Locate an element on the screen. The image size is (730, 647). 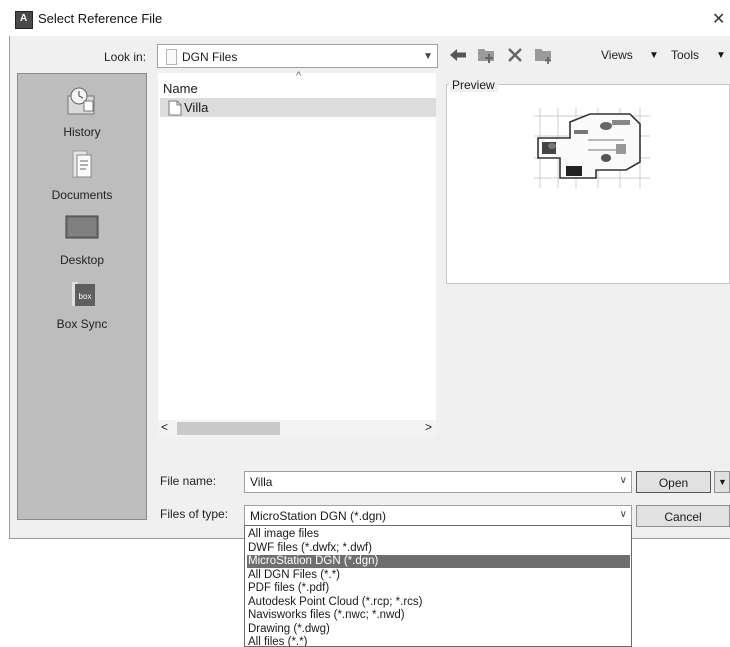
sort-ascending-icon: ^ is located at coordinates (299, 76).